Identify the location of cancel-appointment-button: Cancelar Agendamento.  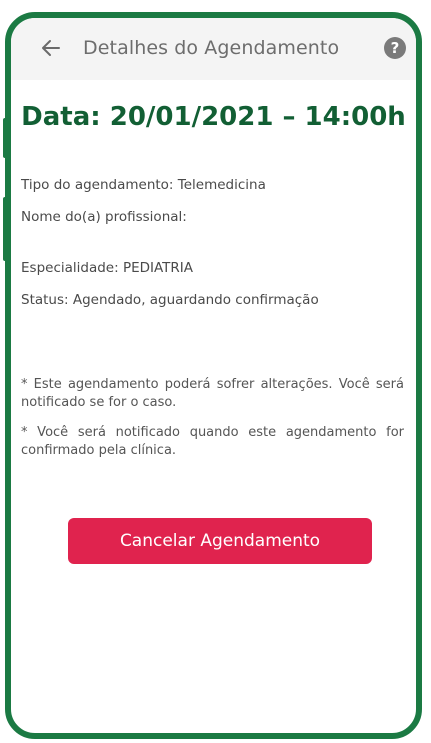
(220, 541).